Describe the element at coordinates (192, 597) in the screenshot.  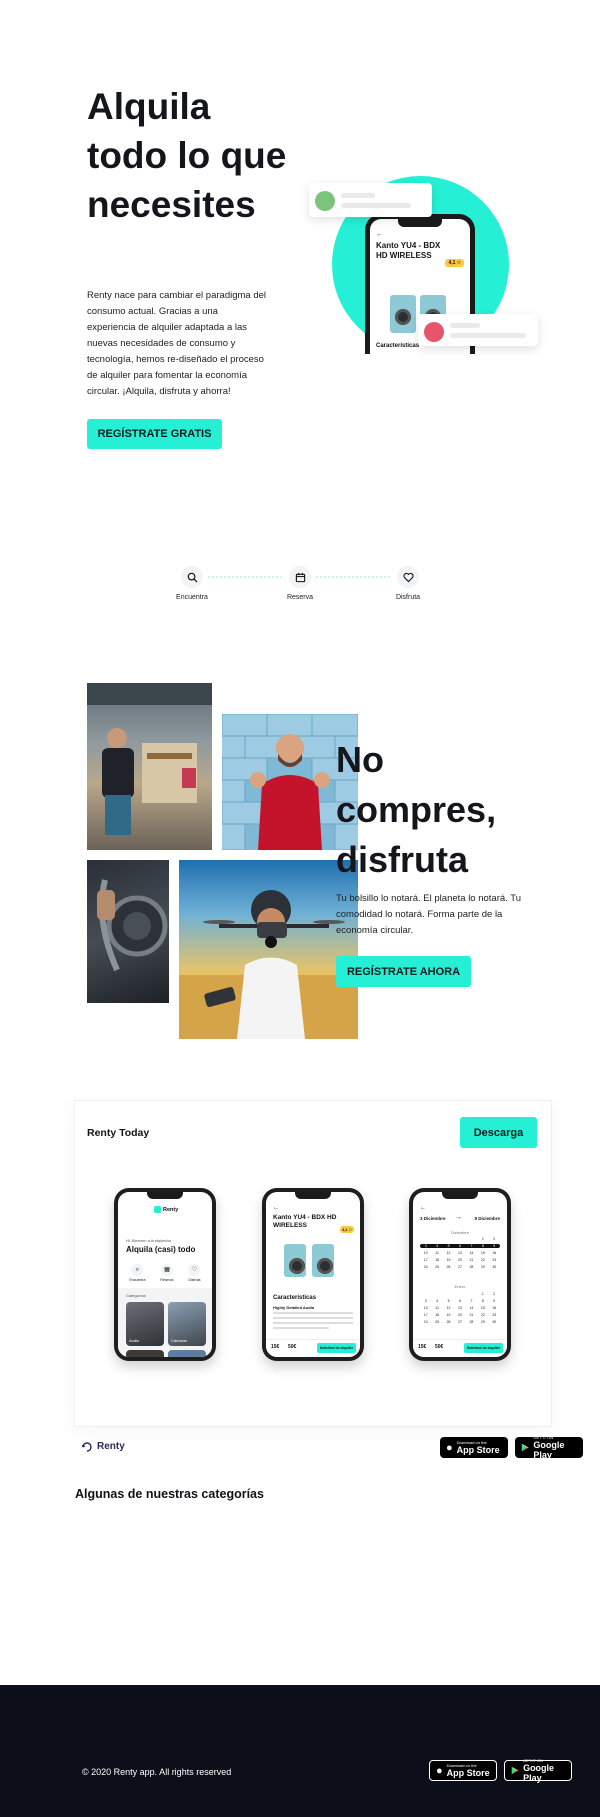
I see `step-label: Encuentra` at that location.